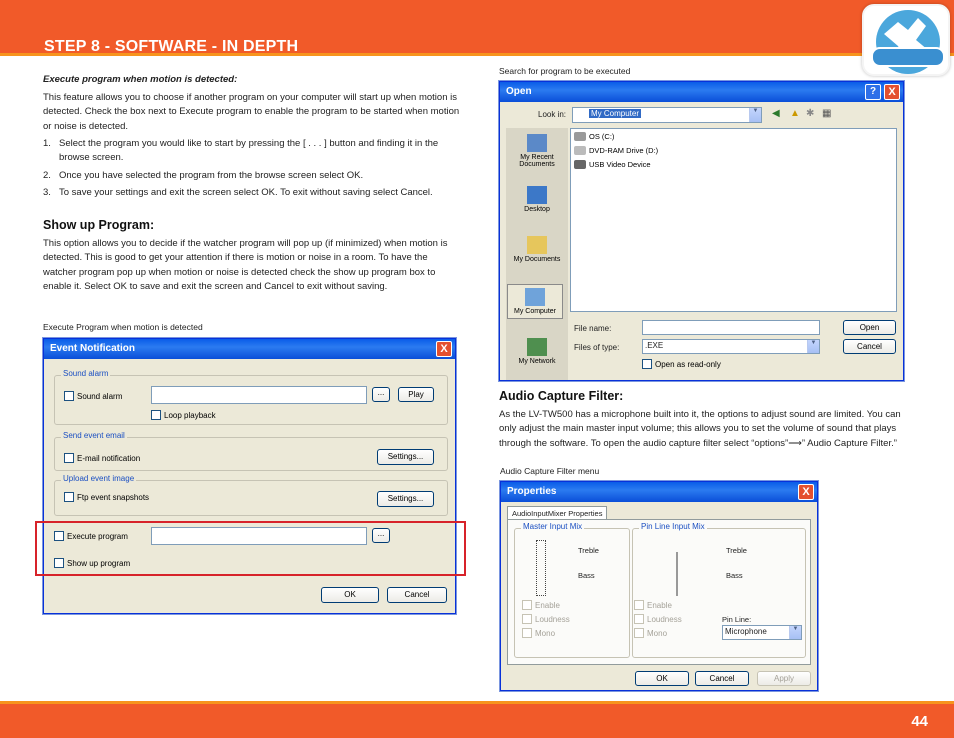  I want to click on read-only-checkbox: Open as read-only, so click(681, 364).